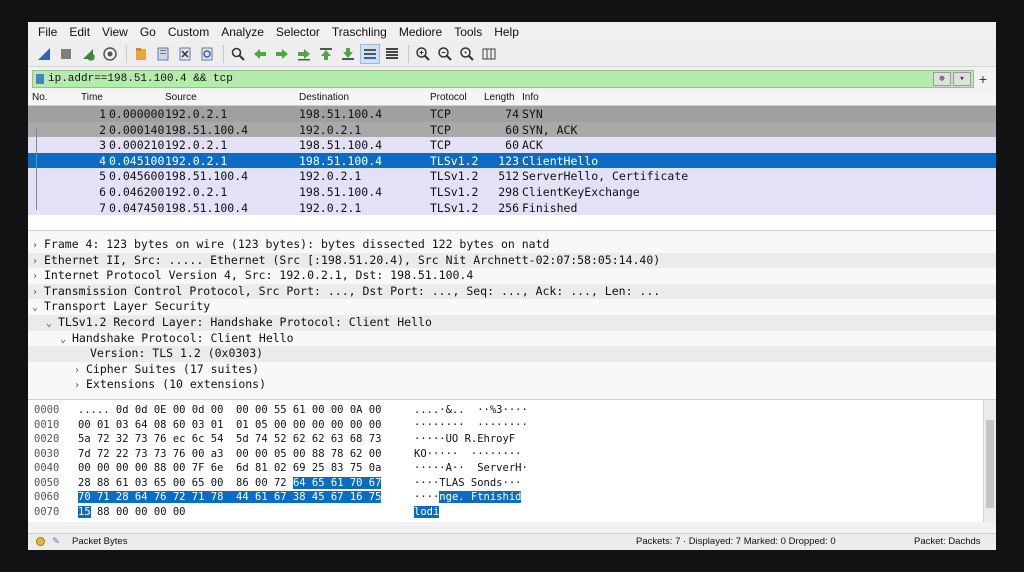 Image resolution: width=1024 pixels, height=572 pixels. Describe the element at coordinates (148, 32) in the screenshot. I see `menu-go: Go` at that location.